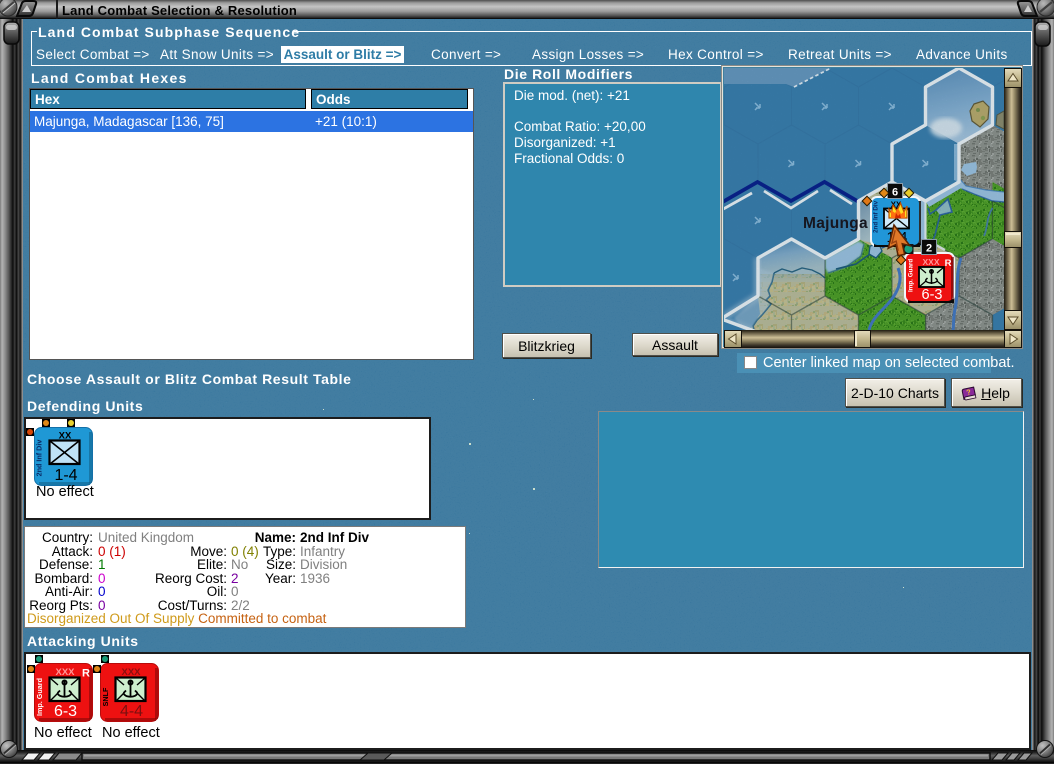 This screenshot has height=764, width=1054. What do you see at coordinates (835, 223) in the screenshot?
I see `svg-text: Majunga` at bounding box center [835, 223].